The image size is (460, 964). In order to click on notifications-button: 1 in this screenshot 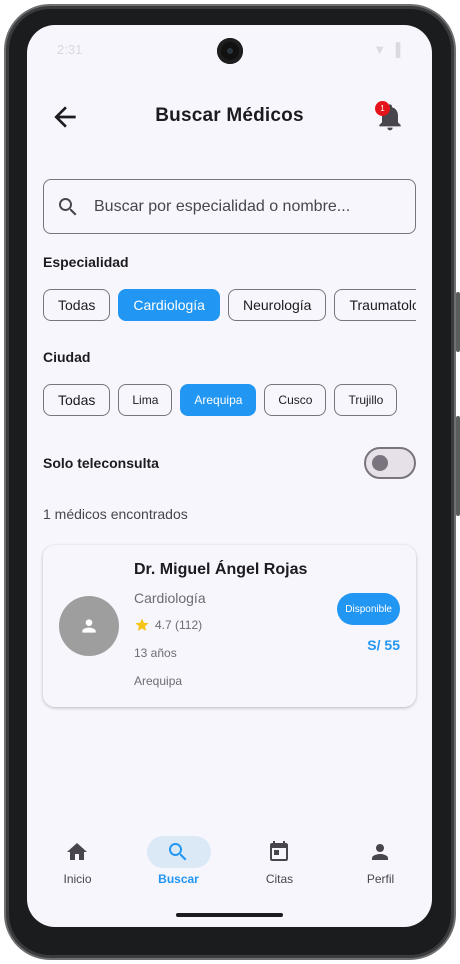, I will do `click(390, 117)`.